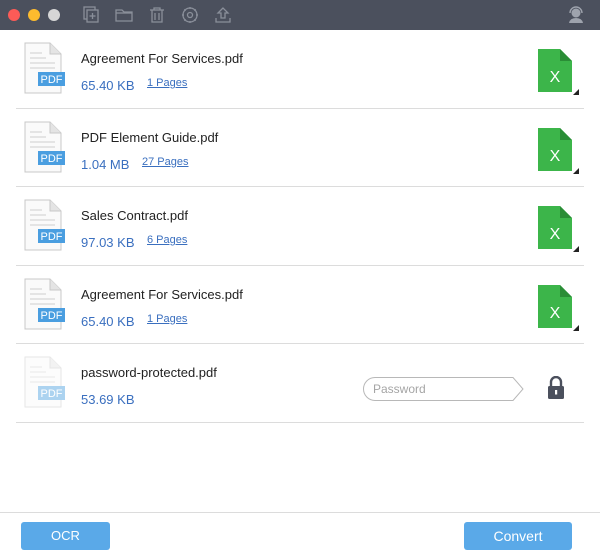  What do you see at coordinates (124, 15) in the screenshot?
I see `folder-icon` at bounding box center [124, 15].